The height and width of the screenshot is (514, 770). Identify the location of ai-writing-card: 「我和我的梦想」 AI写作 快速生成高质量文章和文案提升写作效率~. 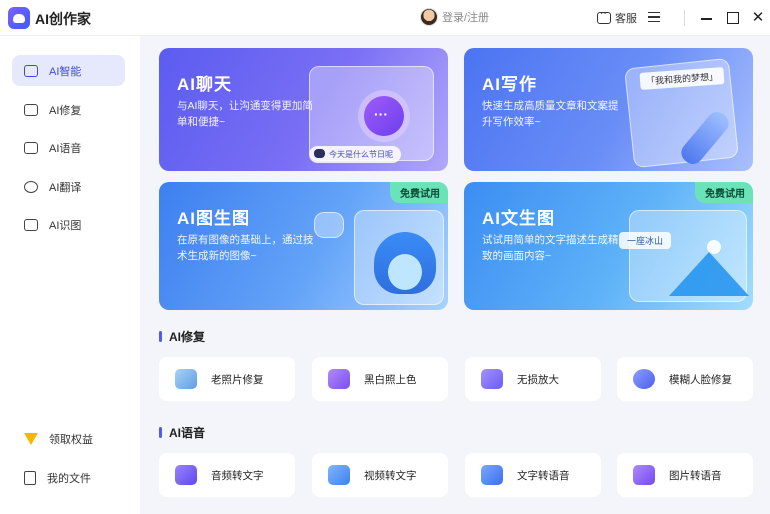
(608, 109).